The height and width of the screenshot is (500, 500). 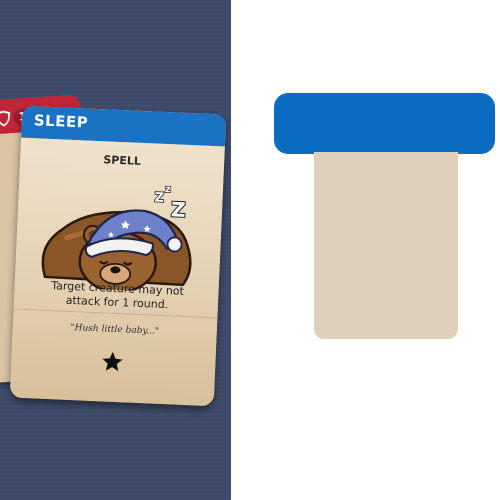 What do you see at coordinates (116, 238) in the screenshot?
I see `sleeping-bear-icon: Z z Z` at bounding box center [116, 238].